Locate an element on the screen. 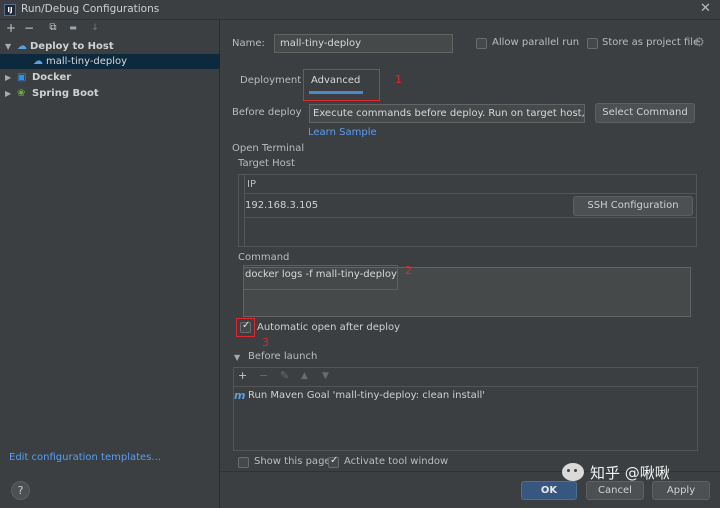 The width and height of the screenshot is (720, 508). select-command-button: Select Command is located at coordinates (645, 113).